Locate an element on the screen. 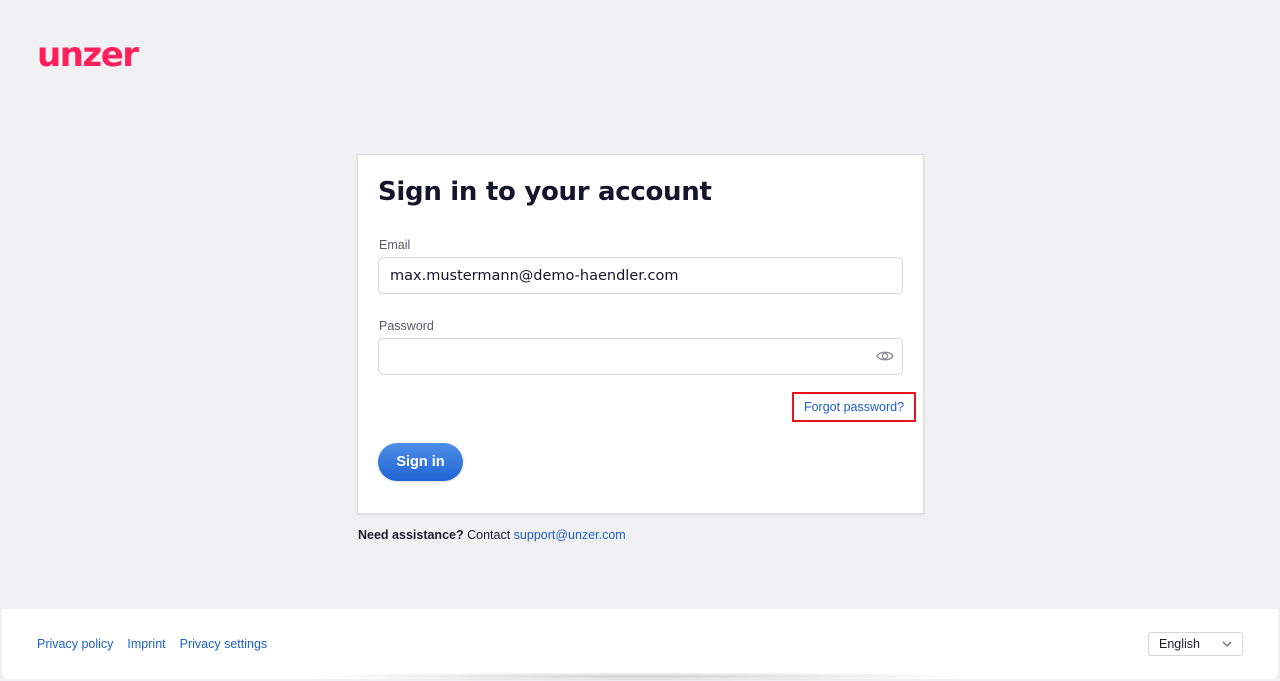 This screenshot has width=1280, height=681. privacy-settings-link: Privacy settings is located at coordinates (224, 644).